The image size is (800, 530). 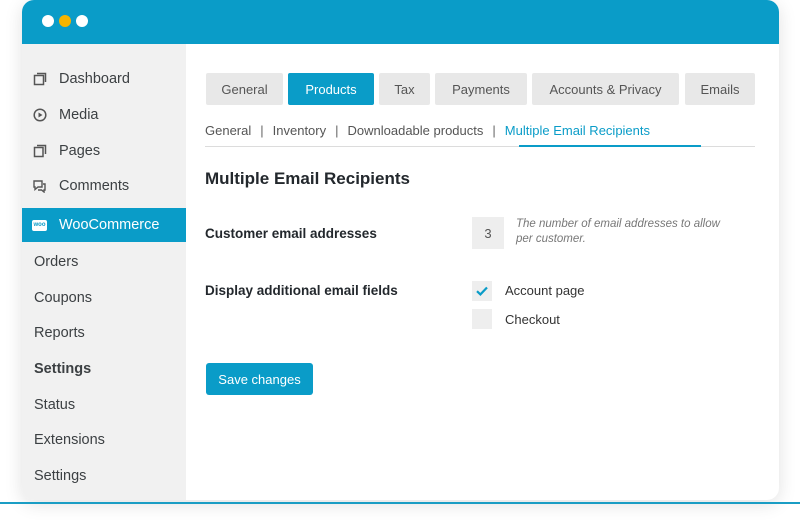 What do you see at coordinates (291, 233) in the screenshot?
I see `email-addresses-label: Customer email addresses` at bounding box center [291, 233].